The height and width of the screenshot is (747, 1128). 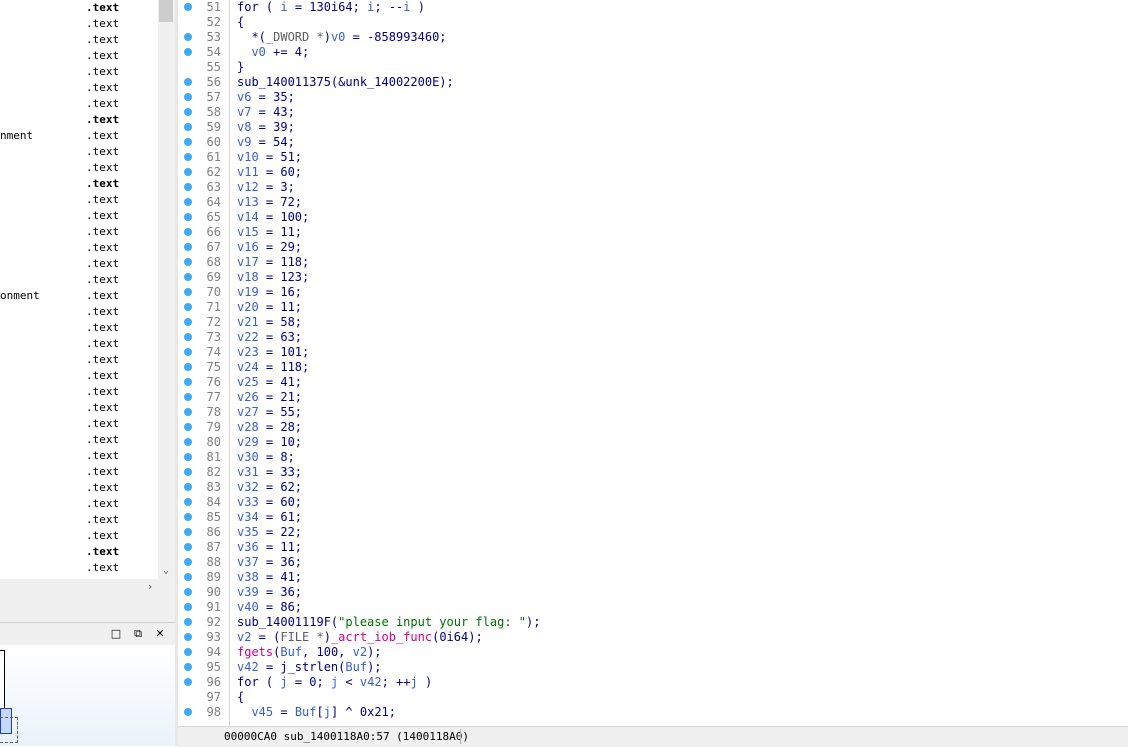 What do you see at coordinates (653, 247) in the screenshot?
I see `code-line: 67 v16 = 29;` at bounding box center [653, 247].